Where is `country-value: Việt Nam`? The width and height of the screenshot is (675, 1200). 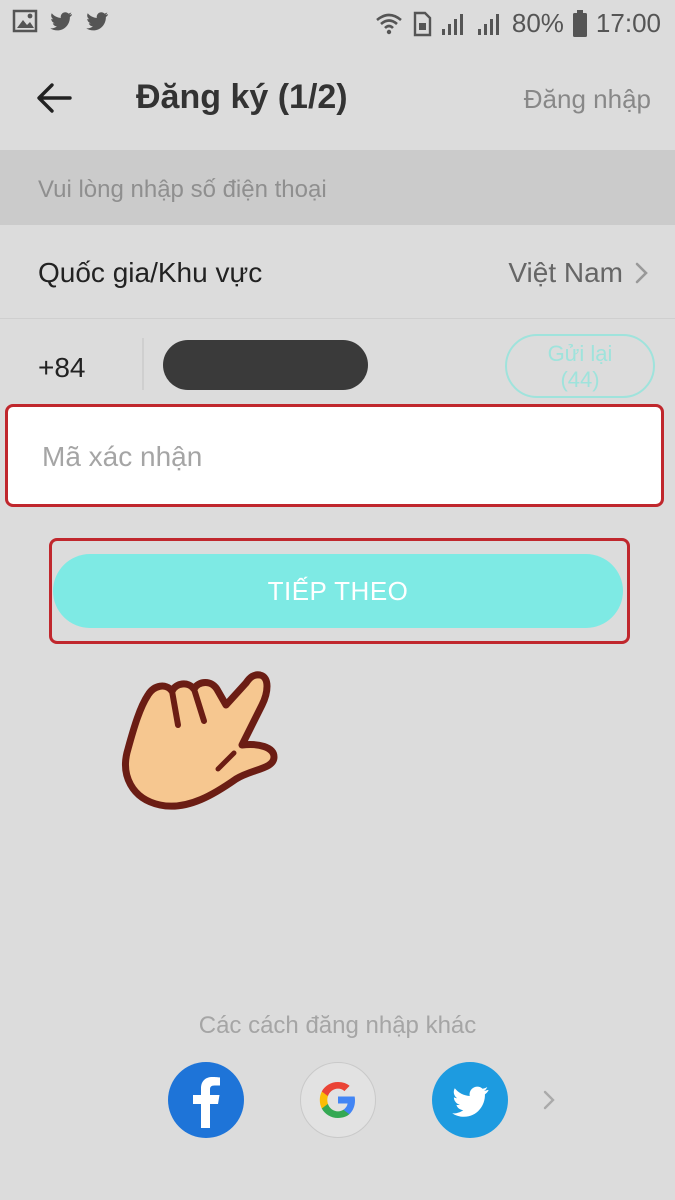
country-value: Việt Nam is located at coordinates (565, 272).